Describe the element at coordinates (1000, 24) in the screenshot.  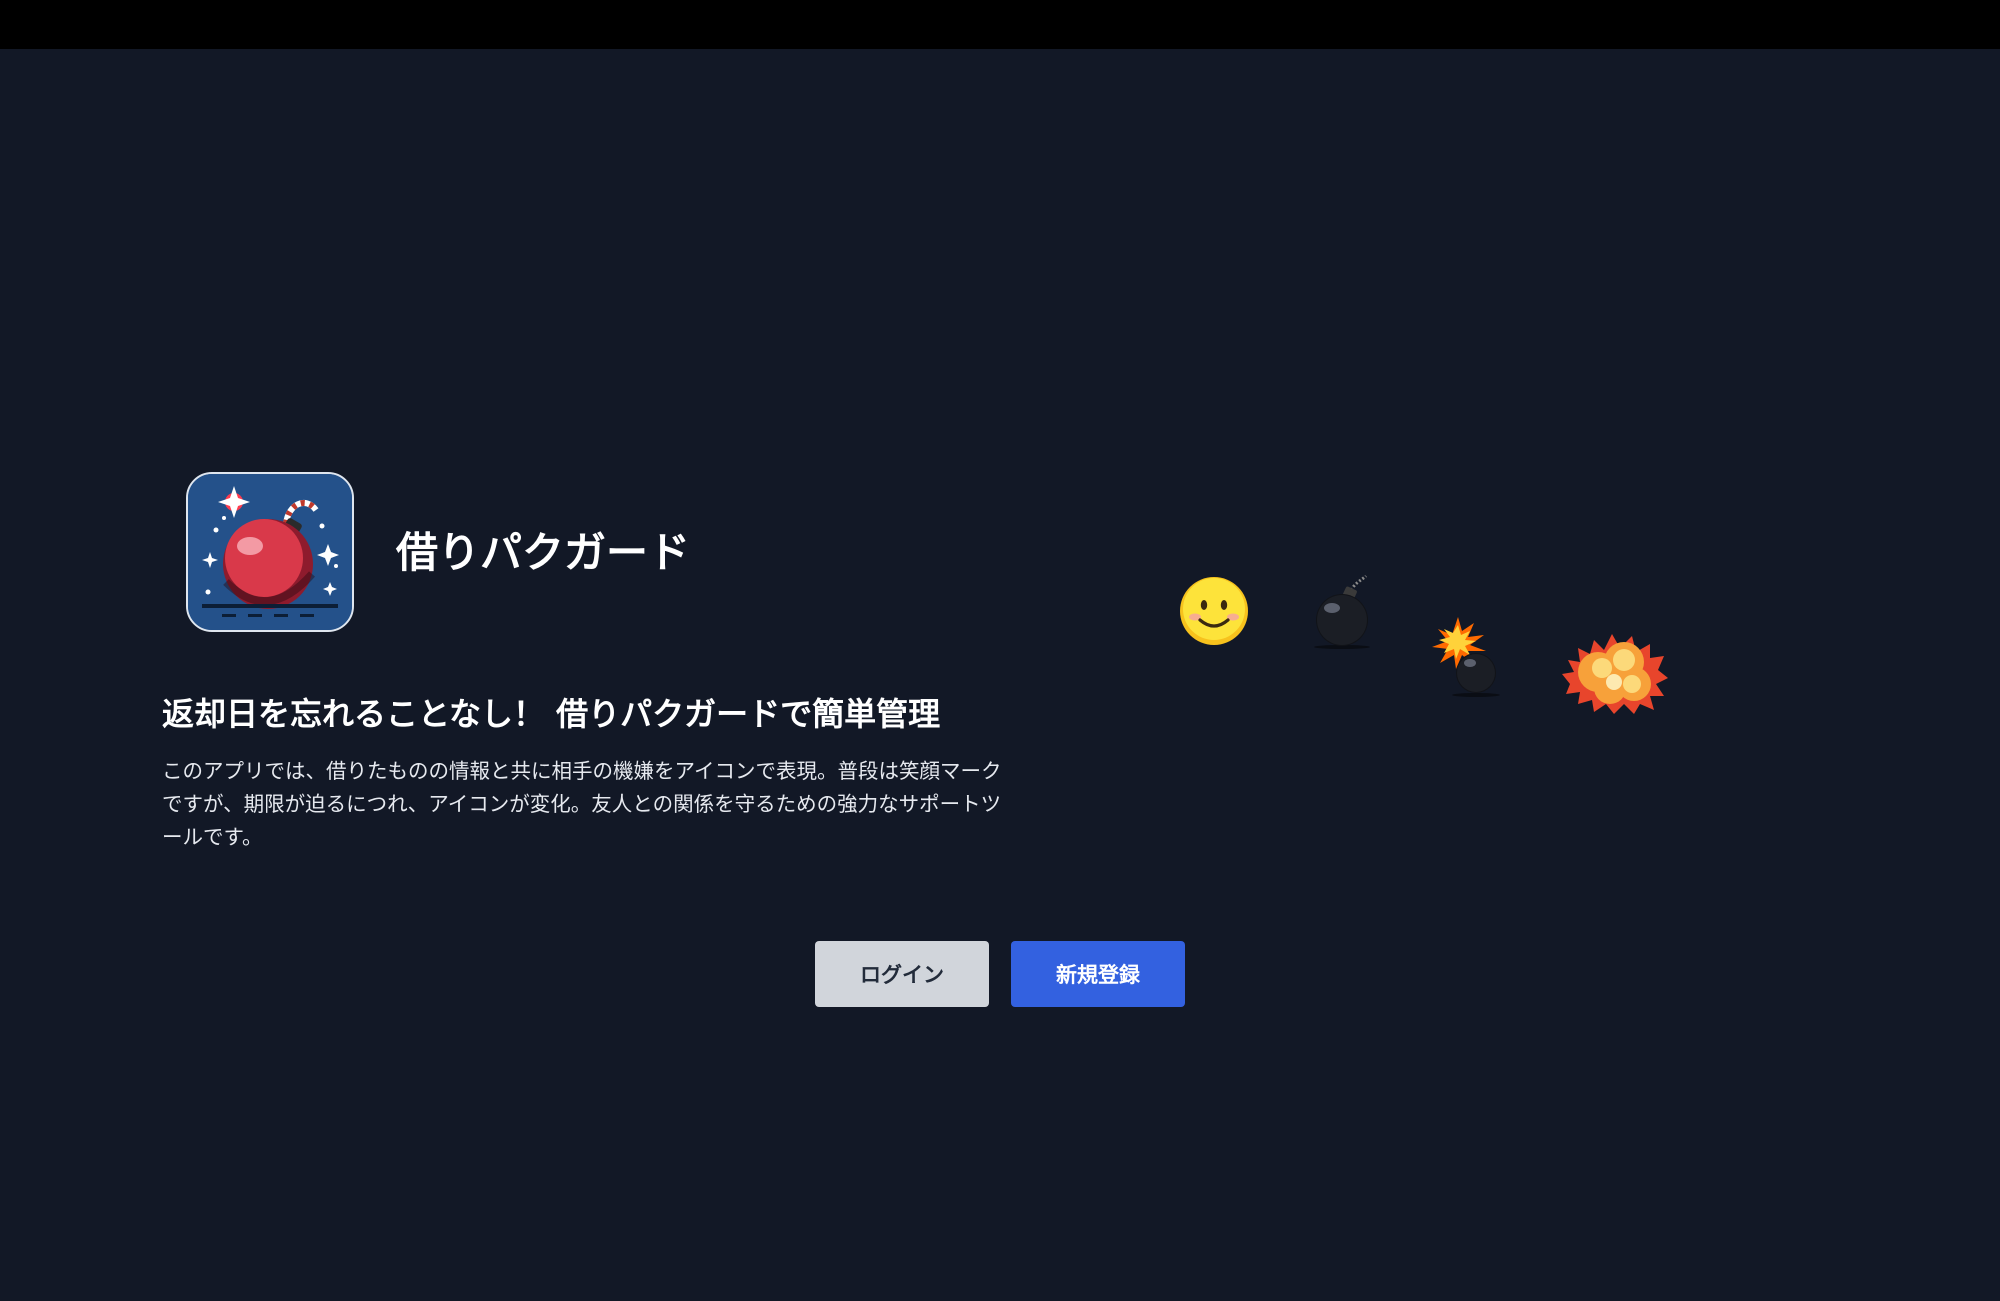
I see `top-bar` at that location.